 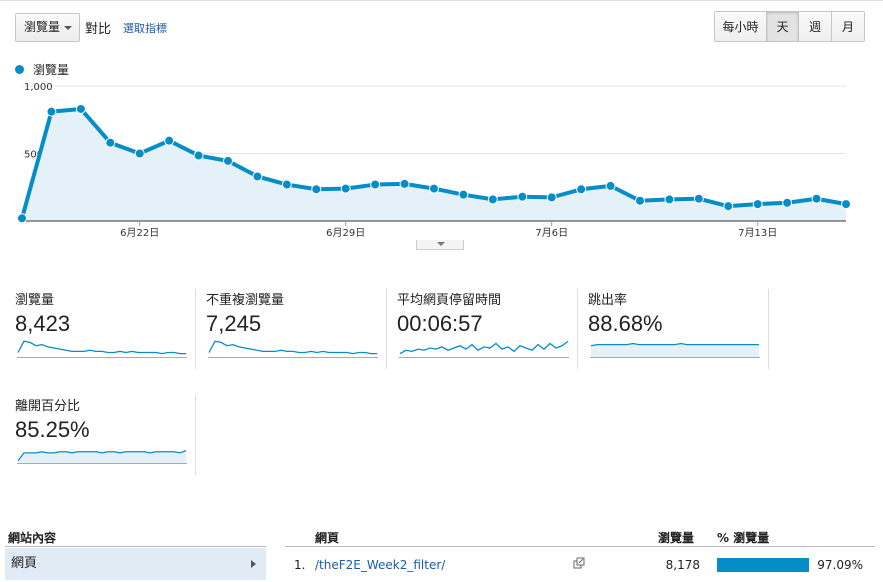 I want to click on scorecard-unique-pageviews: 不重複瀏覽量 7,245, so click(x=296, y=329).